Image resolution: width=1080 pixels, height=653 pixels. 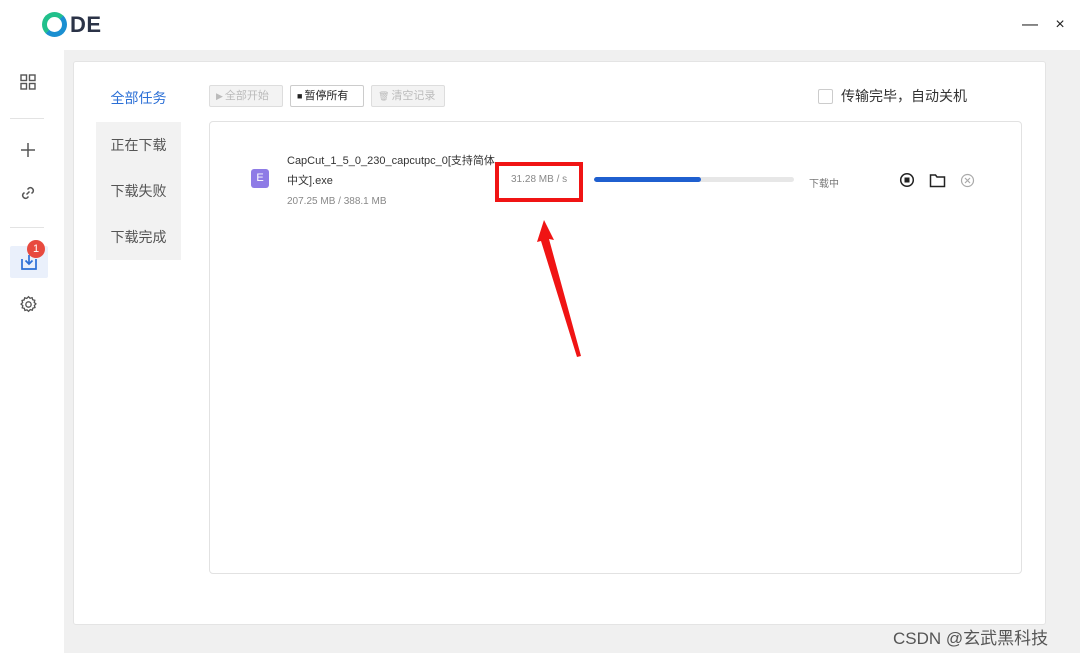 I want to click on start-all-button: ▶ 全部开始, so click(x=246, y=96).